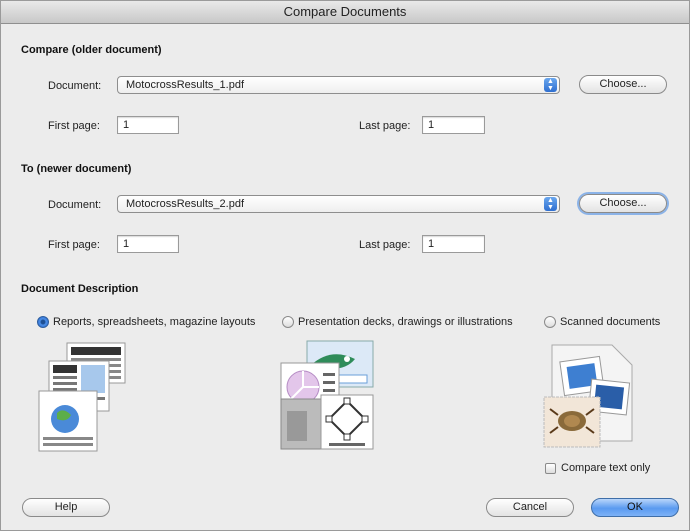  What do you see at coordinates (80, 289) in the screenshot?
I see `description-section-title: Document Description` at bounding box center [80, 289].